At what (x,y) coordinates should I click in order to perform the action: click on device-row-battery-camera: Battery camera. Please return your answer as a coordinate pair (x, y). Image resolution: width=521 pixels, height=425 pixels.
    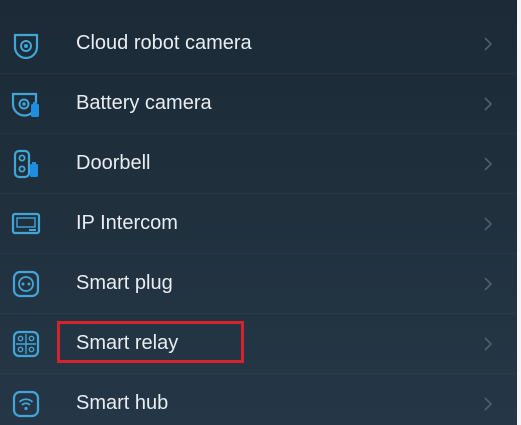
    Looking at the image, I should click on (258, 104).